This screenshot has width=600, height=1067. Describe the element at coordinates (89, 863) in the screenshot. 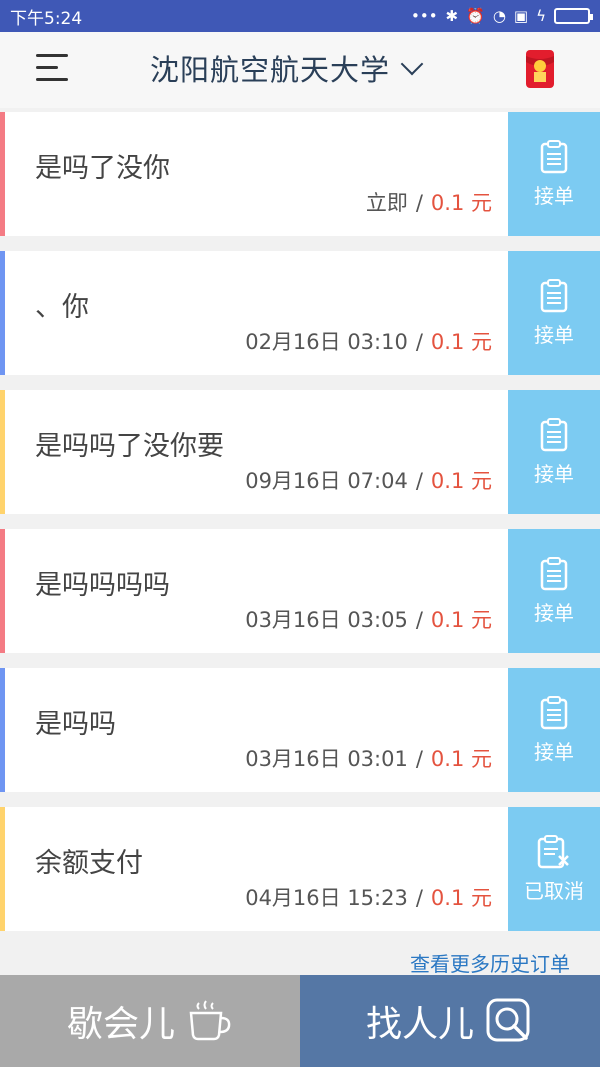

I see `order-text: 余额支付` at that location.